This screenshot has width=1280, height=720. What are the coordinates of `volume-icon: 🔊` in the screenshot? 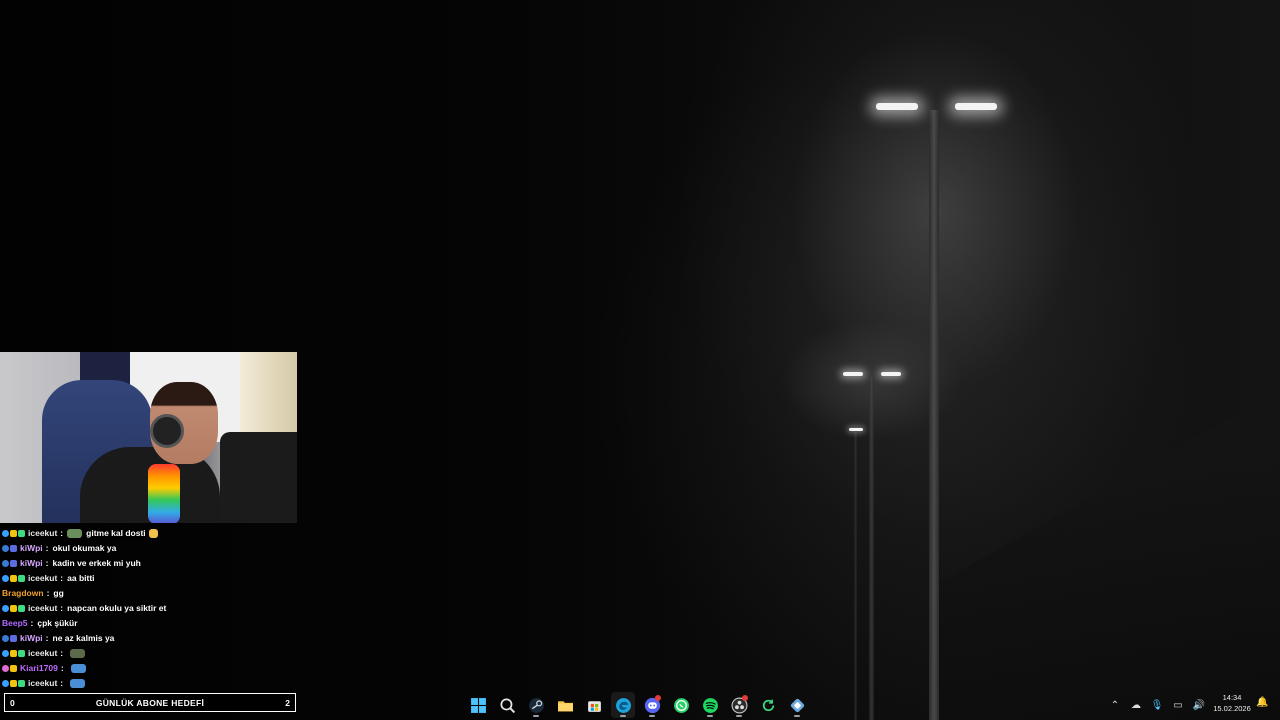 It's located at (1199, 705).